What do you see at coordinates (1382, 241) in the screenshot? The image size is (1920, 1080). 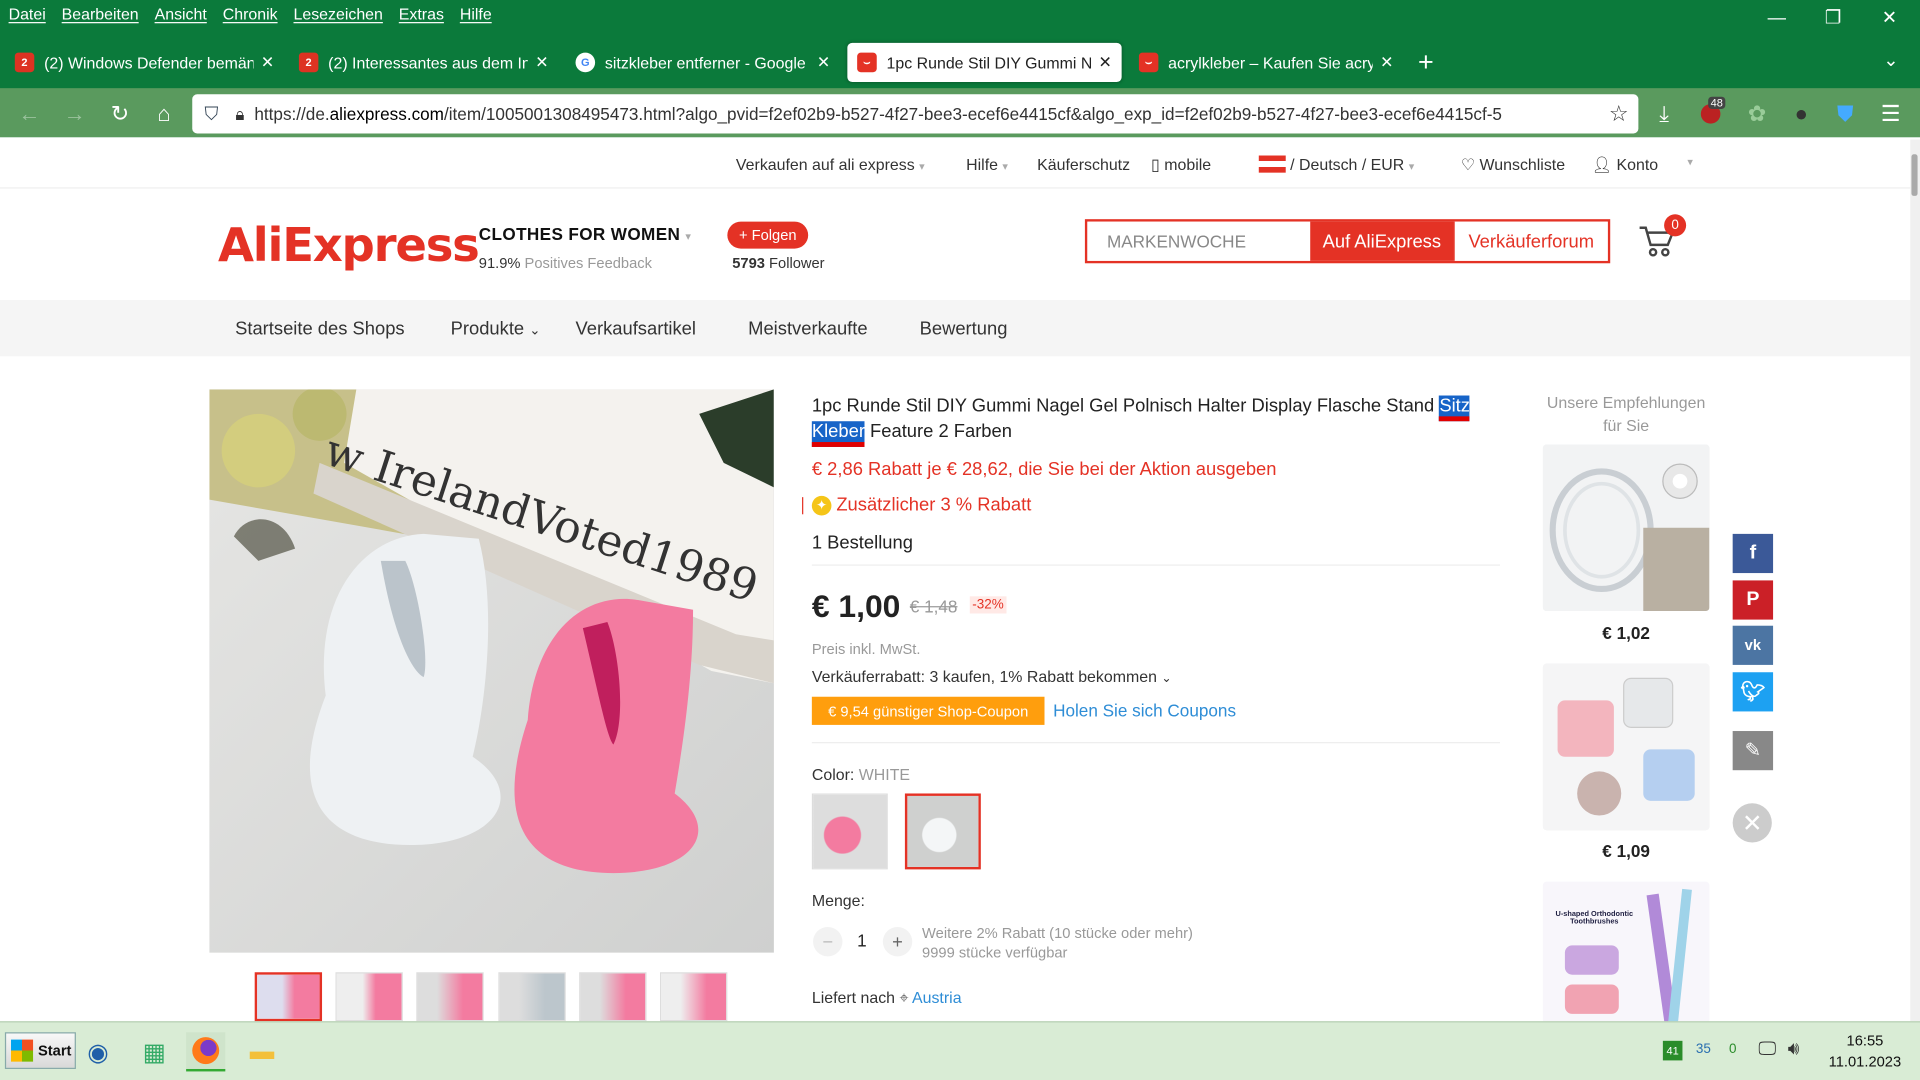 I see `search-aliexpress-button: Auf AliExpress` at bounding box center [1382, 241].